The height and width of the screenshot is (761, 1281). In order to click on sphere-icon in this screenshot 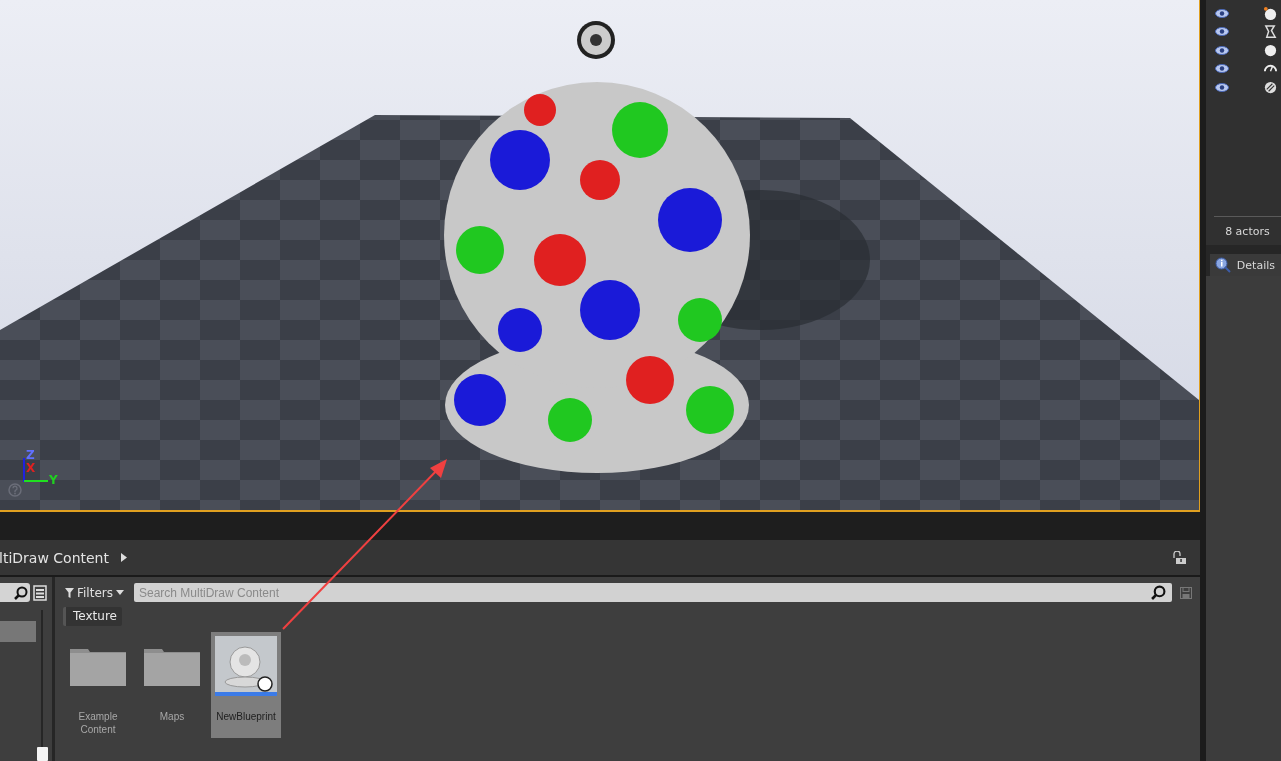, I will do `click(1270, 50)`.